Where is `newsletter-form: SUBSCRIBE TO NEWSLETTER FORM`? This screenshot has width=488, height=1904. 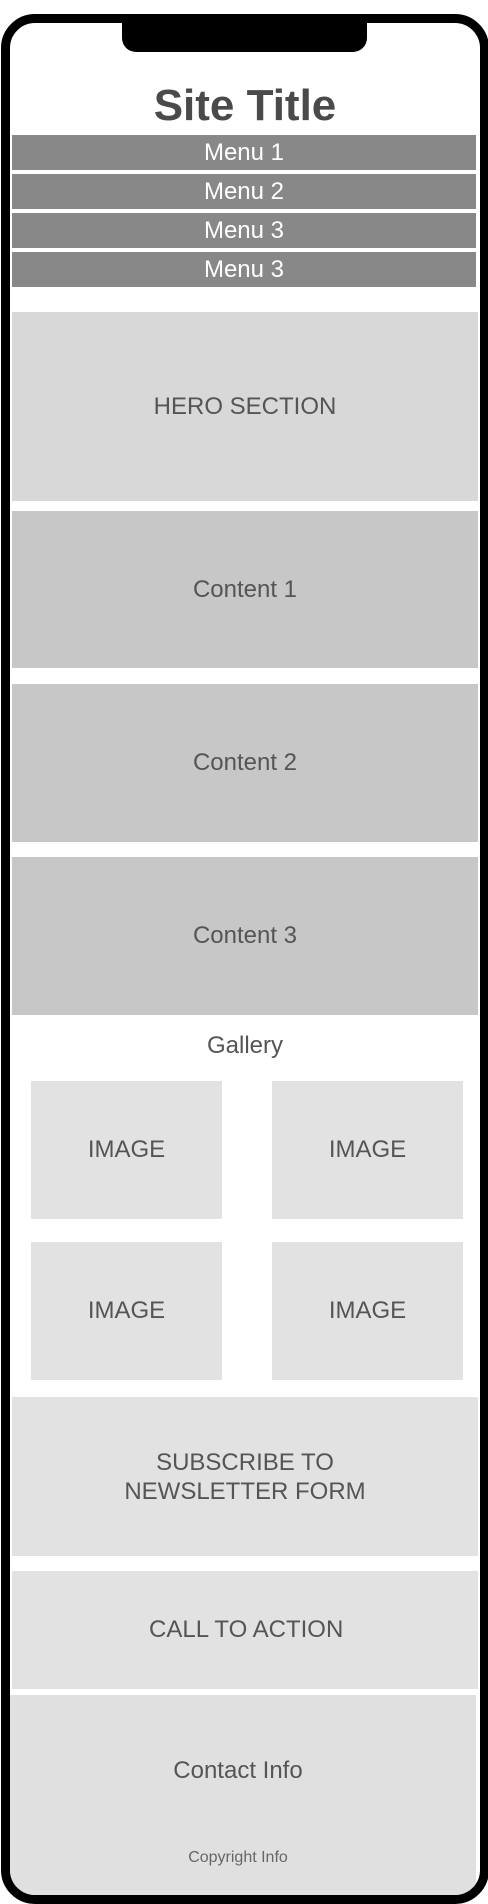 newsletter-form: SUBSCRIBE TO NEWSLETTER FORM is located at coordinates (245, 1476).